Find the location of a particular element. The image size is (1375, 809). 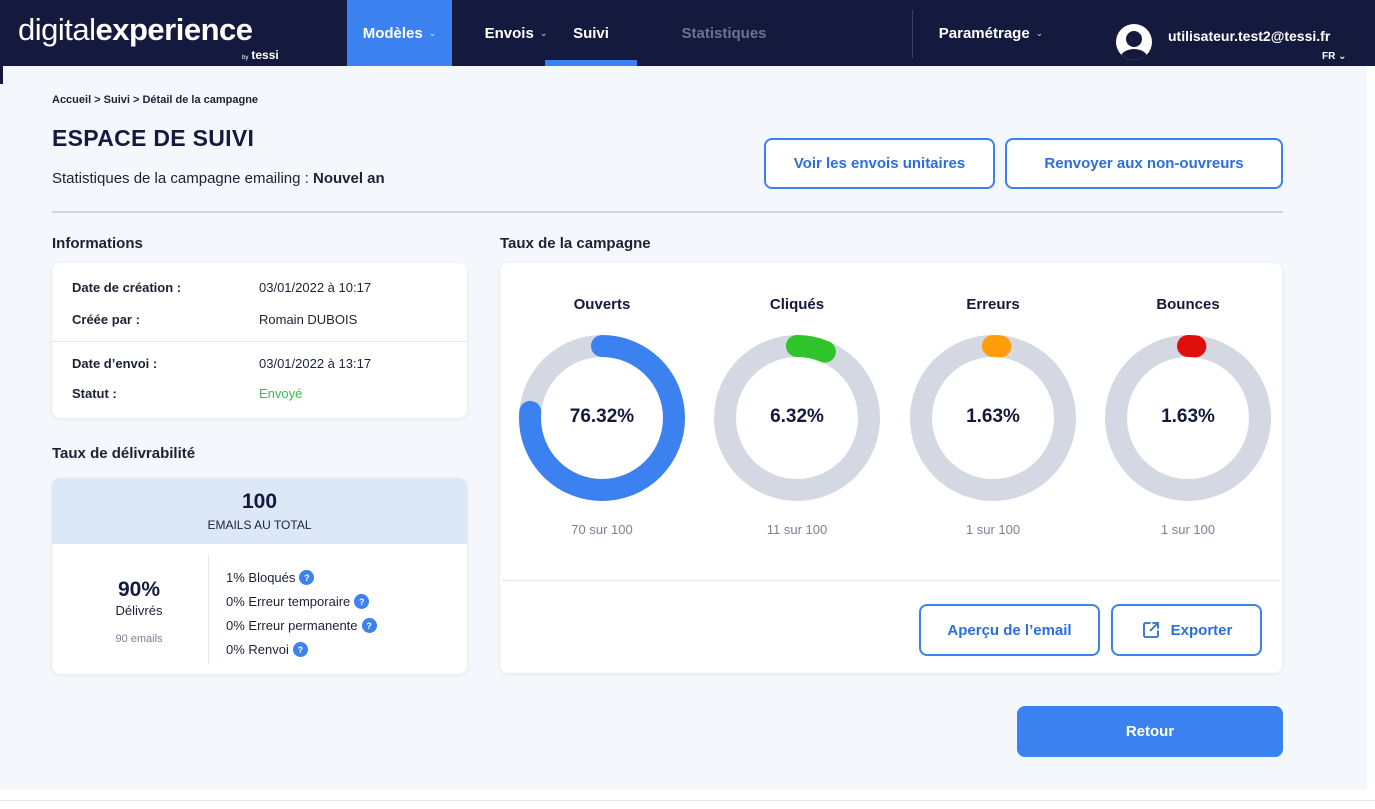

list-item: 1% Bloqués? is located at coordinates (270, 577).